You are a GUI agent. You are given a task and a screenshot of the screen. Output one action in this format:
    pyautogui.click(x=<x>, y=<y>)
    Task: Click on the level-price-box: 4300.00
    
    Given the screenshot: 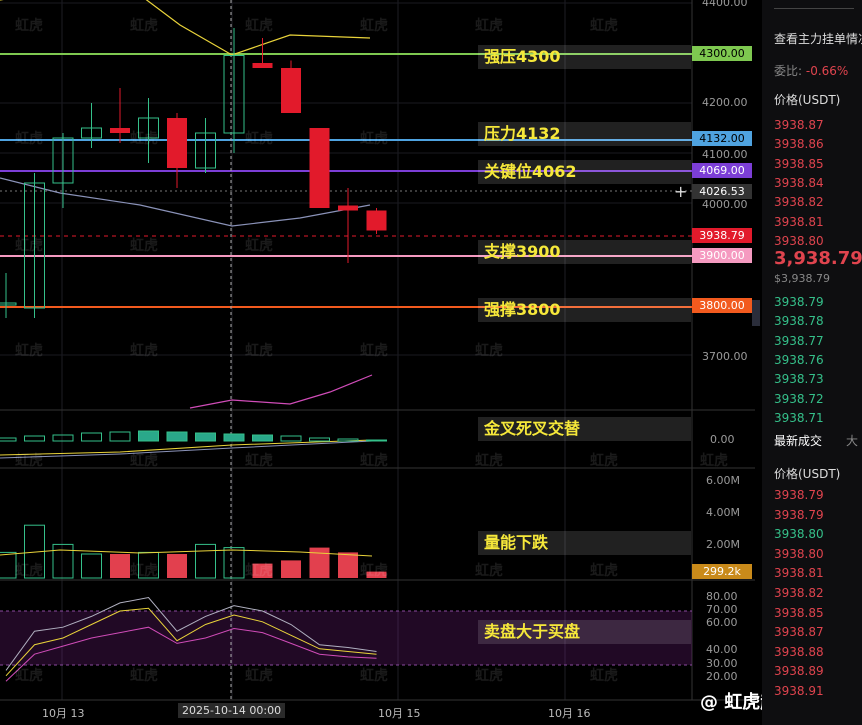 What is the action you would take?
    pyautogui.click(x=722, y=53)
    